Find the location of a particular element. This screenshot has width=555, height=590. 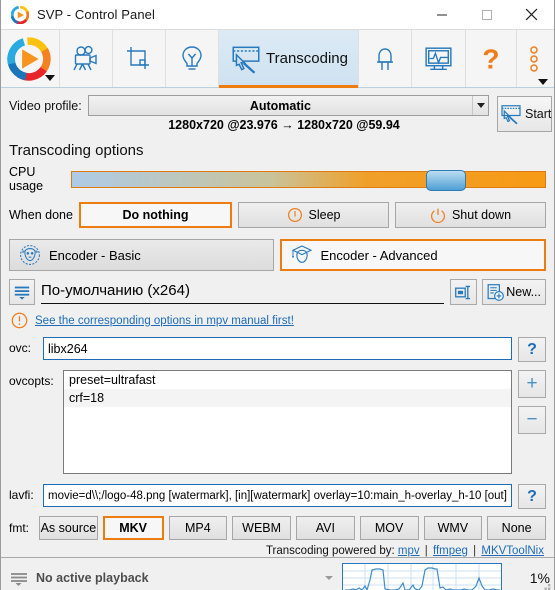

list-item: preset=ultrafast is located at coordinates (287, 380).